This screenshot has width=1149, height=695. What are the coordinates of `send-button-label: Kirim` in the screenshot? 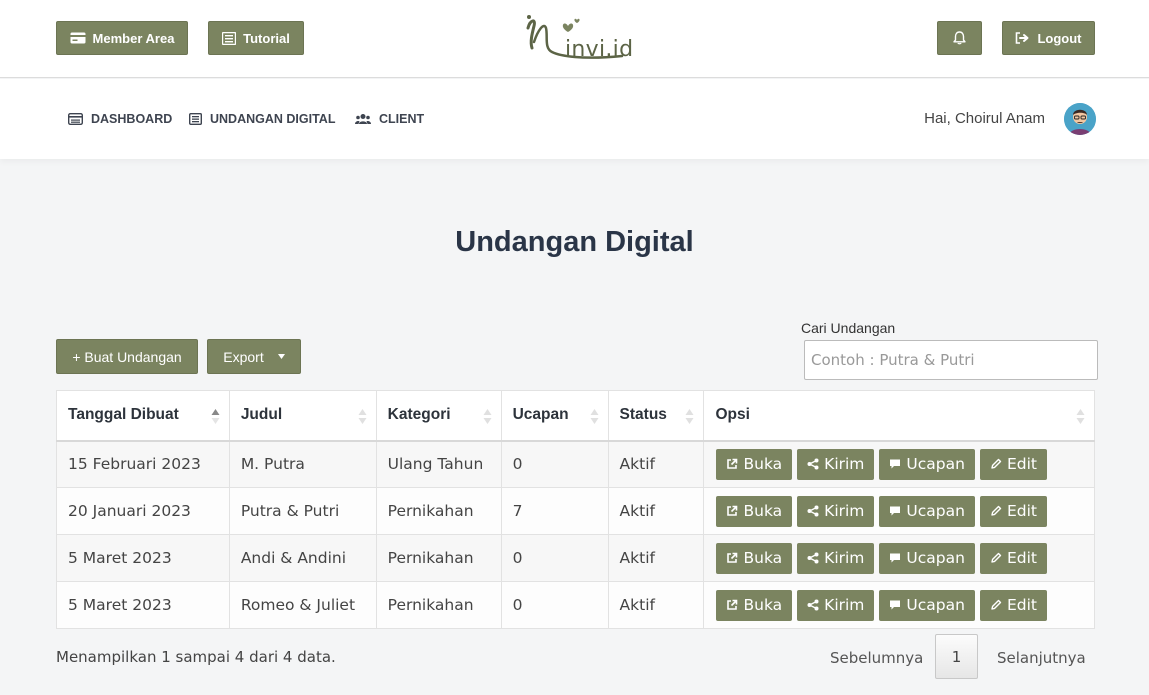 It's located at (844, 558).